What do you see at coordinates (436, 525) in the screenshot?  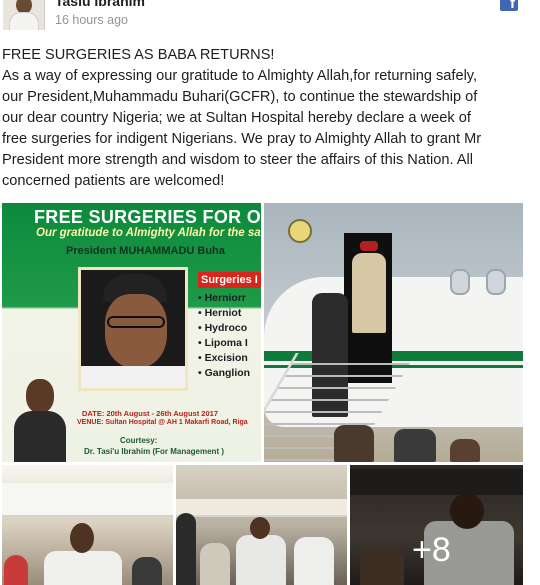 I see `photo-more: +8` at bounding box center [436, 525].